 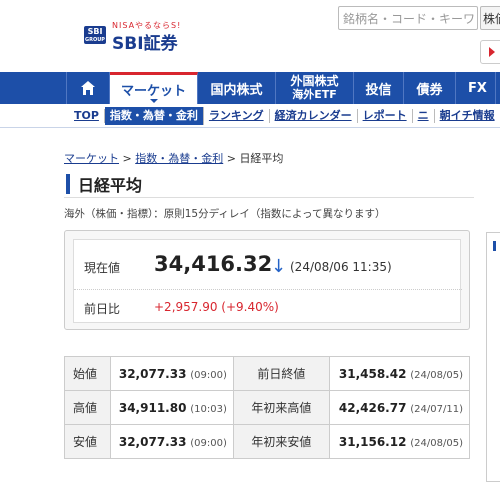 I want to click on breadcrumb-index: 指数・為替・金利, so click(x=179, y=158).